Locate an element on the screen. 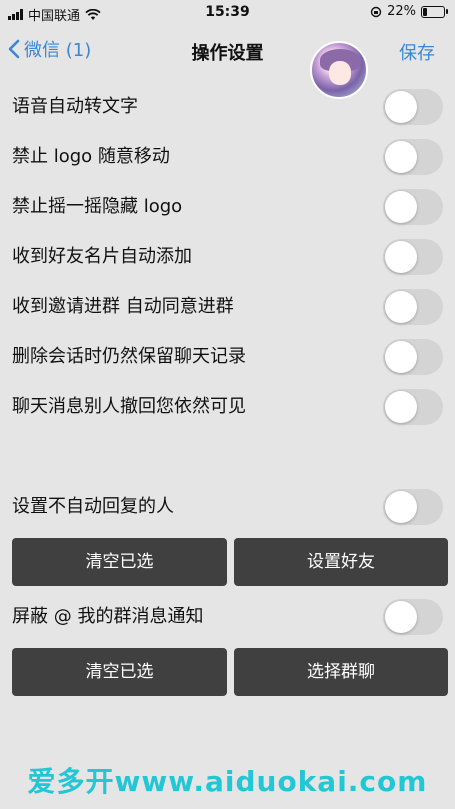 This screenshot has width=455, height=809. back-label: 微信 (1) is located at coordinates (58, 50).